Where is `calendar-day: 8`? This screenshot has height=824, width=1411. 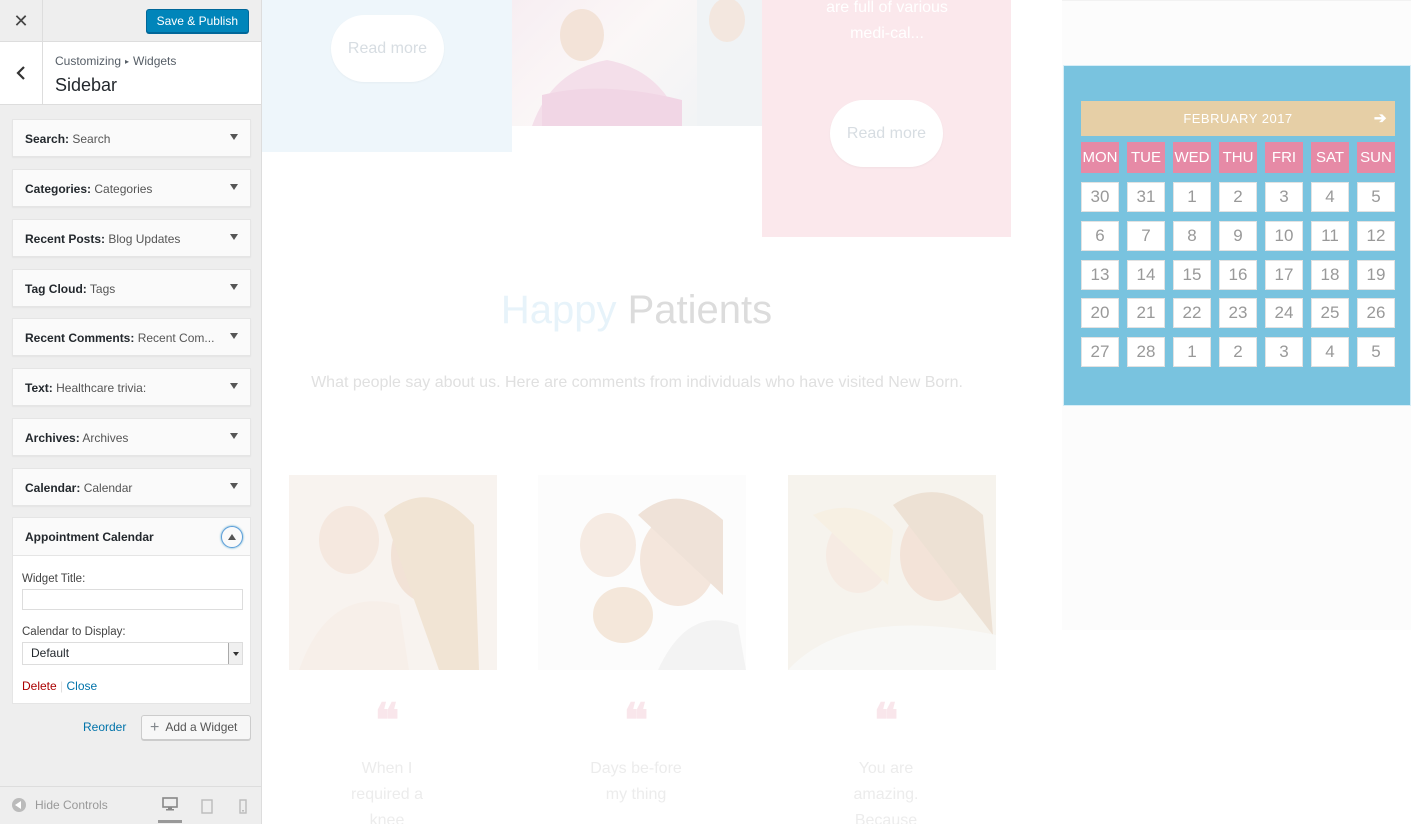 calendar-day: 8 is located at coordinates (1192, 236).